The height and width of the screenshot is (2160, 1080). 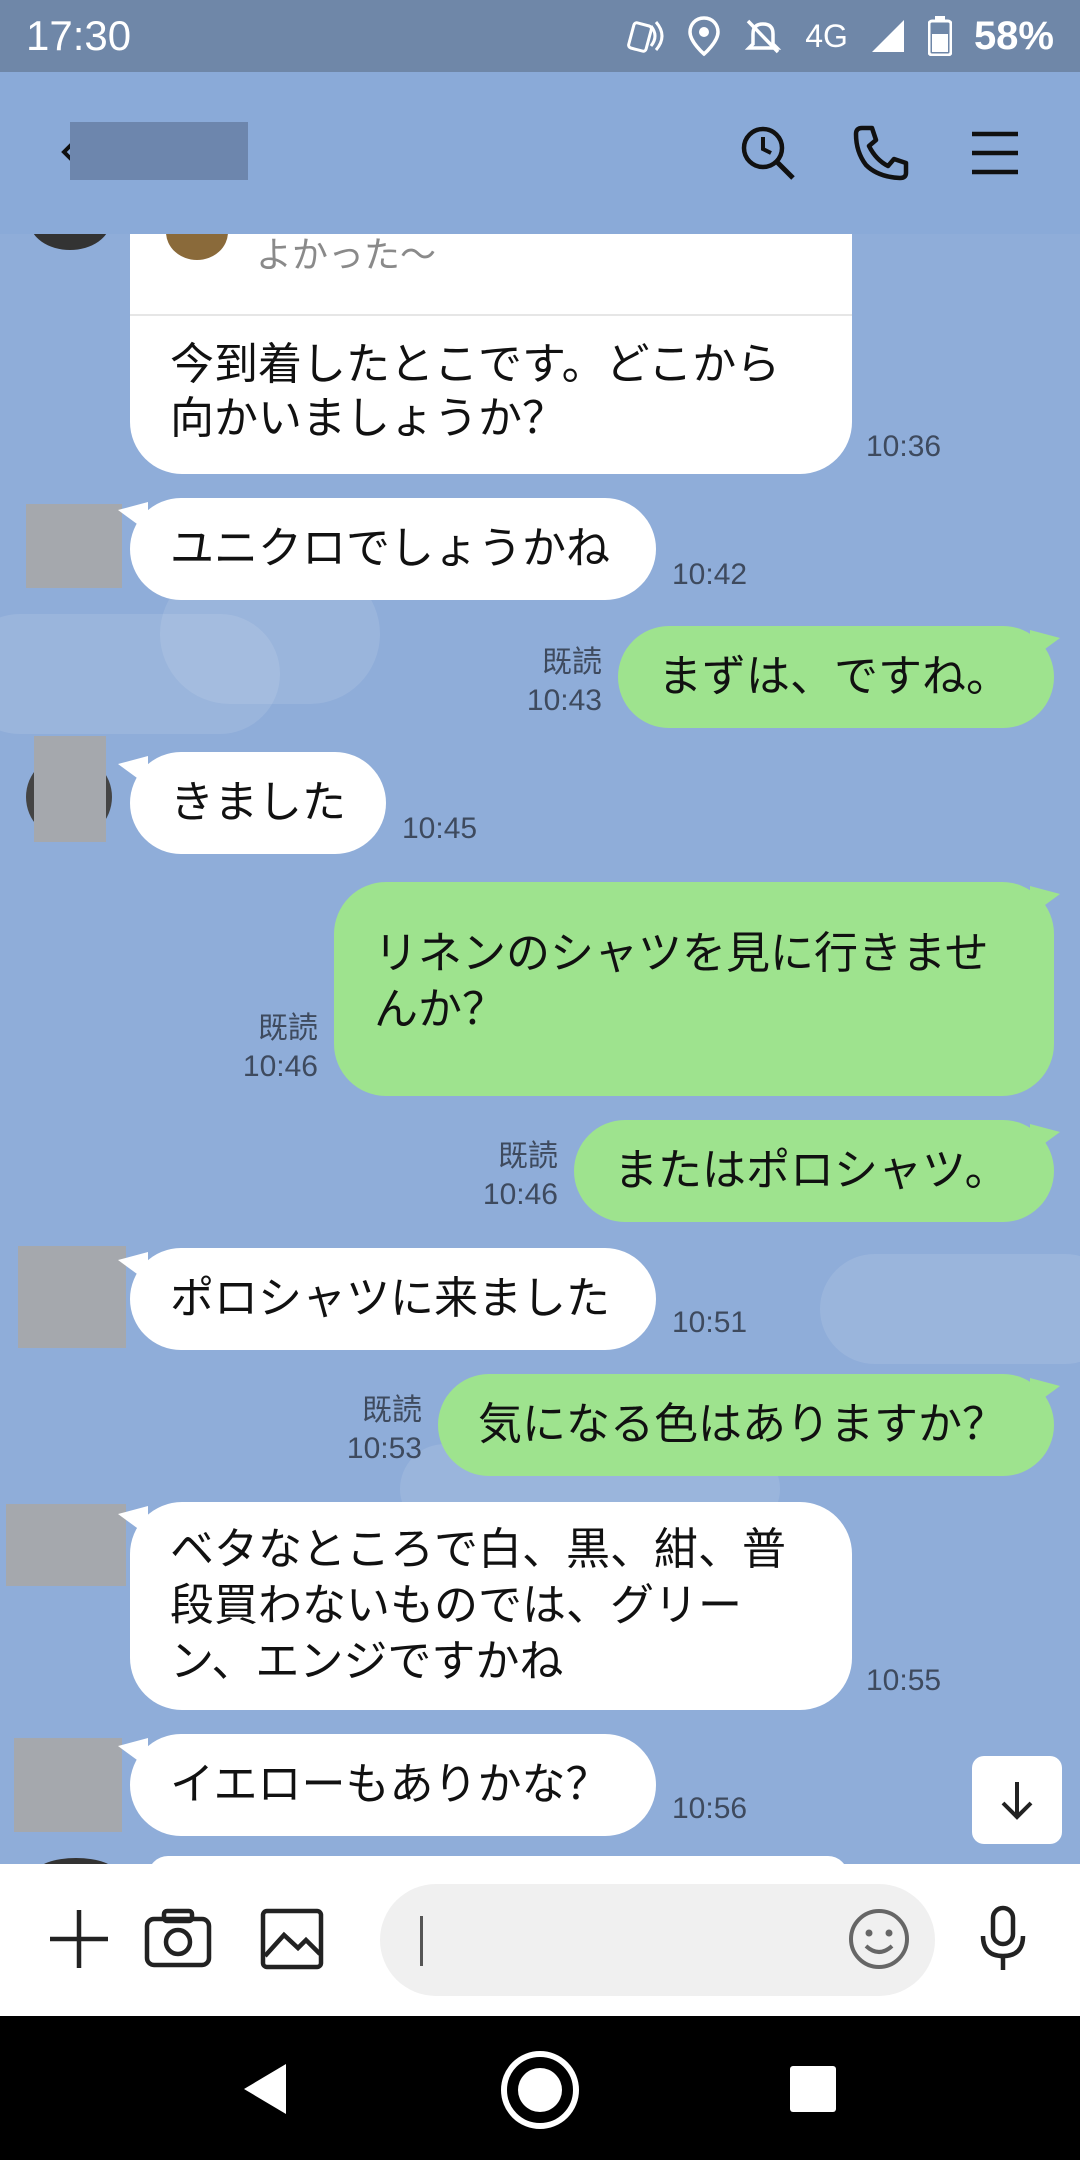 What do you see at coordinates (475, 391) in the screenshot?
I see `message-text: 今到着したとこです。どこから 向かいましょうか？` at bounding box center [475, 391].